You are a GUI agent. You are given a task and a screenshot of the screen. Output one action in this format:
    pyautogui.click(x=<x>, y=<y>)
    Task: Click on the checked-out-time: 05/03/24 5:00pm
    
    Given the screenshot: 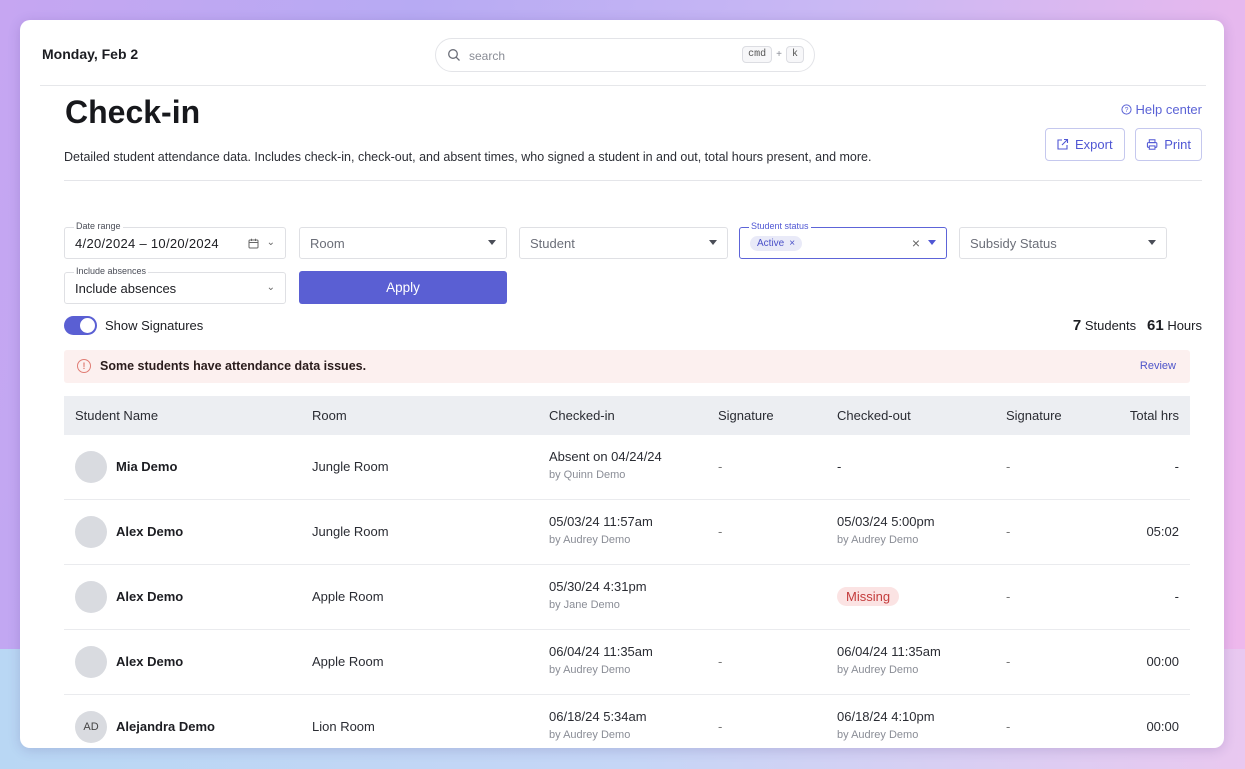 What is the action you would take?
    pyautogui.click(x=886, y=521)
    